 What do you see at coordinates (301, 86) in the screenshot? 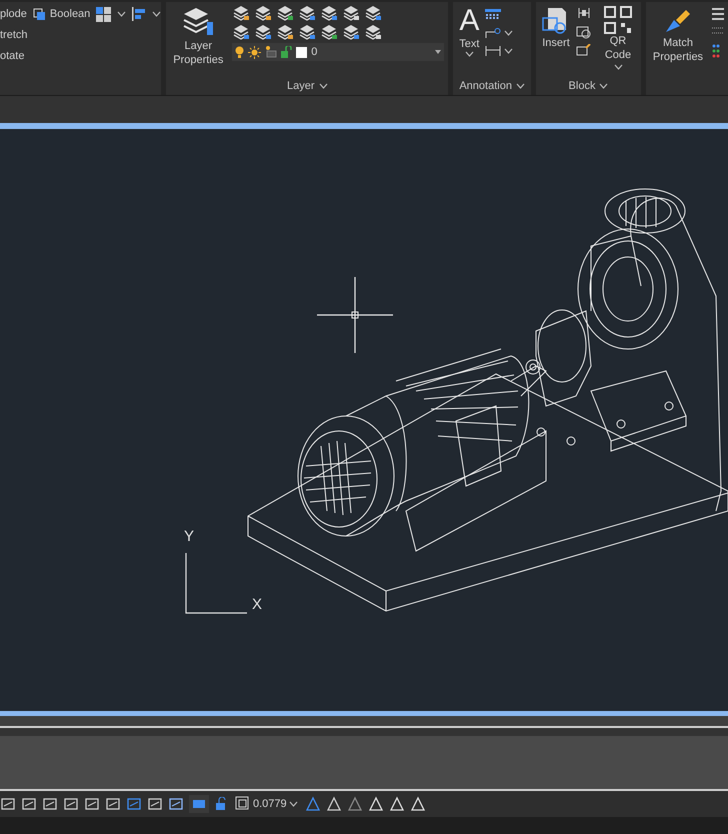
I see `panel-title: Layer` at bounding box center [301, 86].